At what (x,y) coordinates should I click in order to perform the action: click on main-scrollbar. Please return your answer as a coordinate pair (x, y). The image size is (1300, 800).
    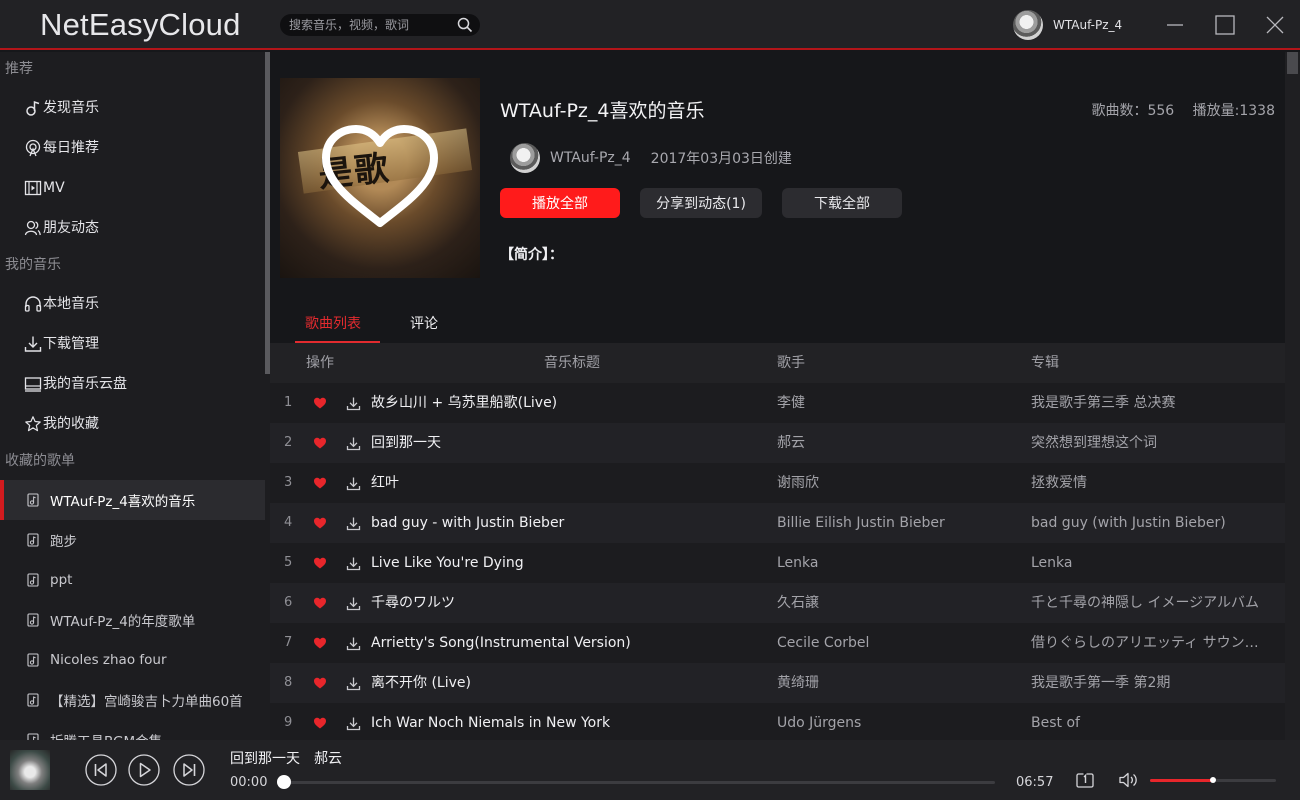
    Looking at the image, I should click on (1292, 396).